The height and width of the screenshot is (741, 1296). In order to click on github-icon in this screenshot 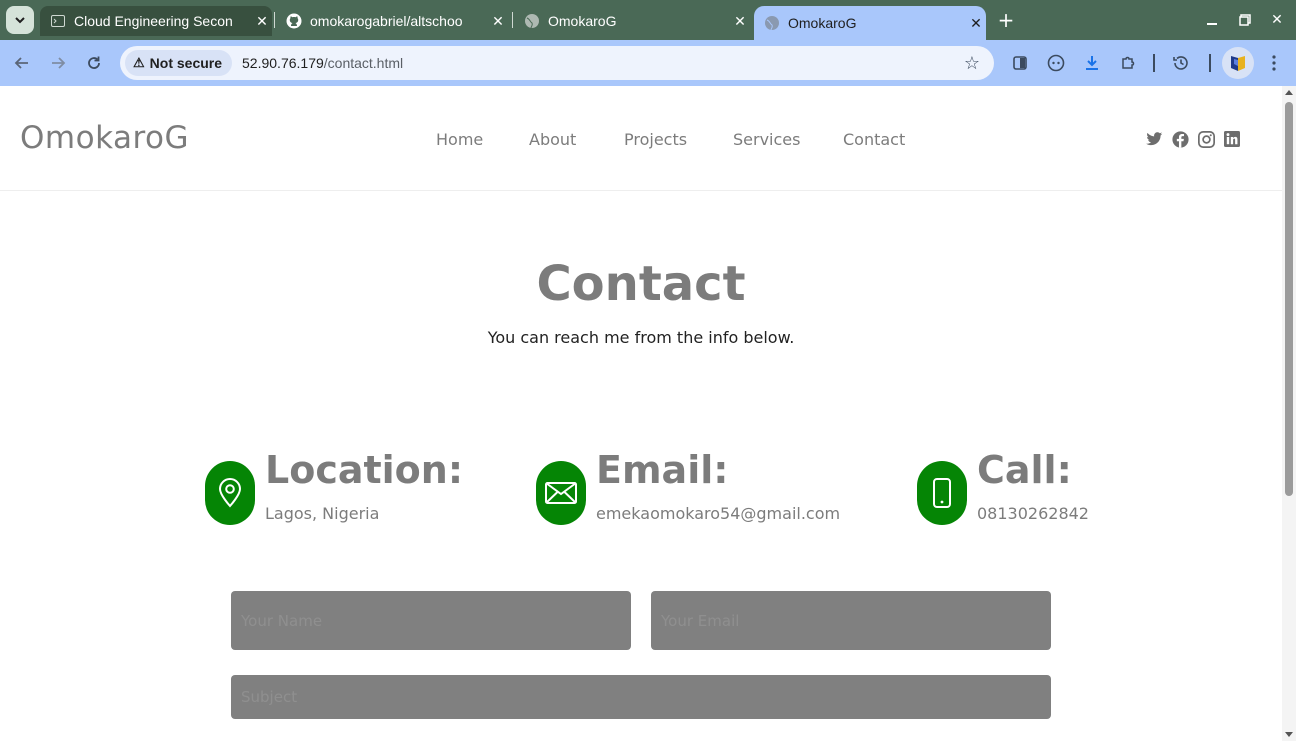, I will do `click(294, 21)`.